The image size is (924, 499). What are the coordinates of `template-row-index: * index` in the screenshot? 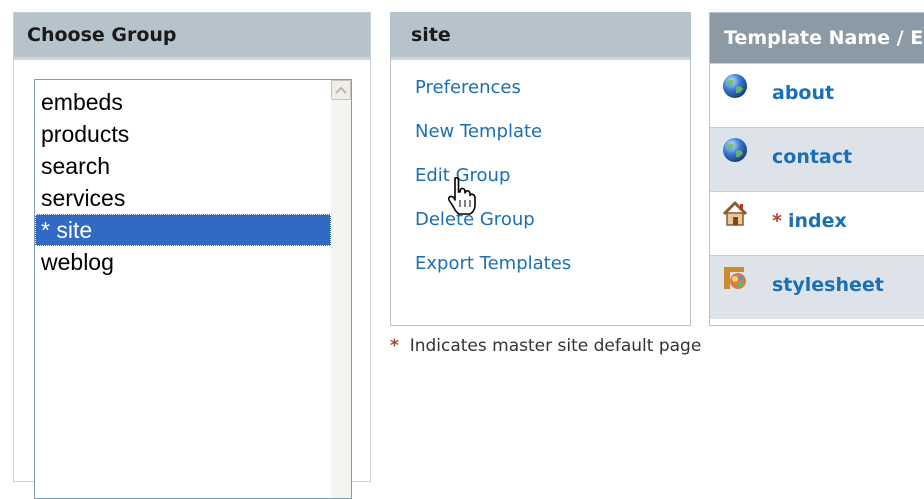 It's located at (817, 223).